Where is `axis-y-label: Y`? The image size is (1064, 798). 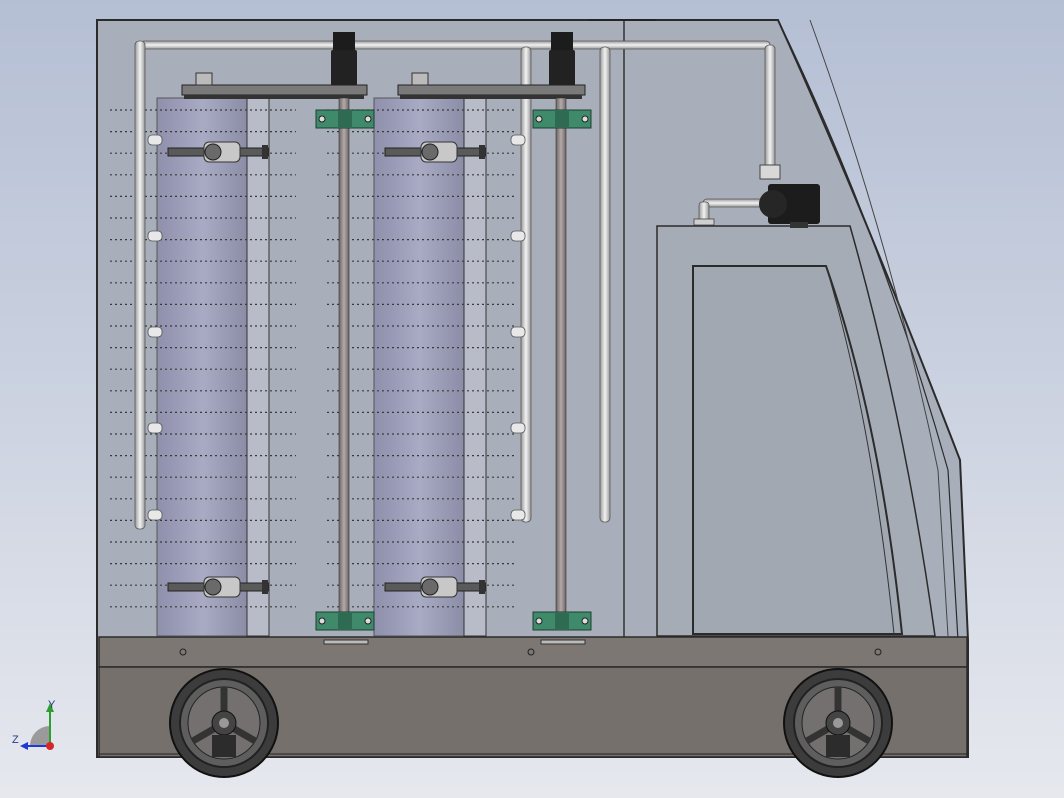
axis-y-label: Y is located at coordinates (52, 705).